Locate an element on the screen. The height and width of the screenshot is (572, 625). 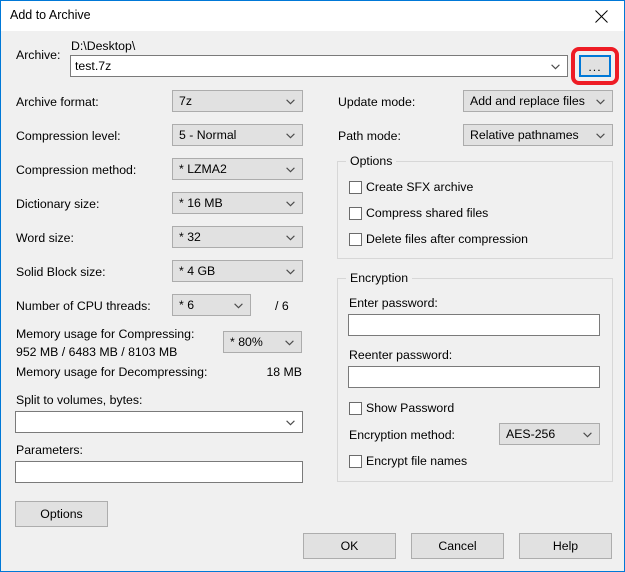
cpu-threads-value: * 6 is located at coordinates (187, 305).